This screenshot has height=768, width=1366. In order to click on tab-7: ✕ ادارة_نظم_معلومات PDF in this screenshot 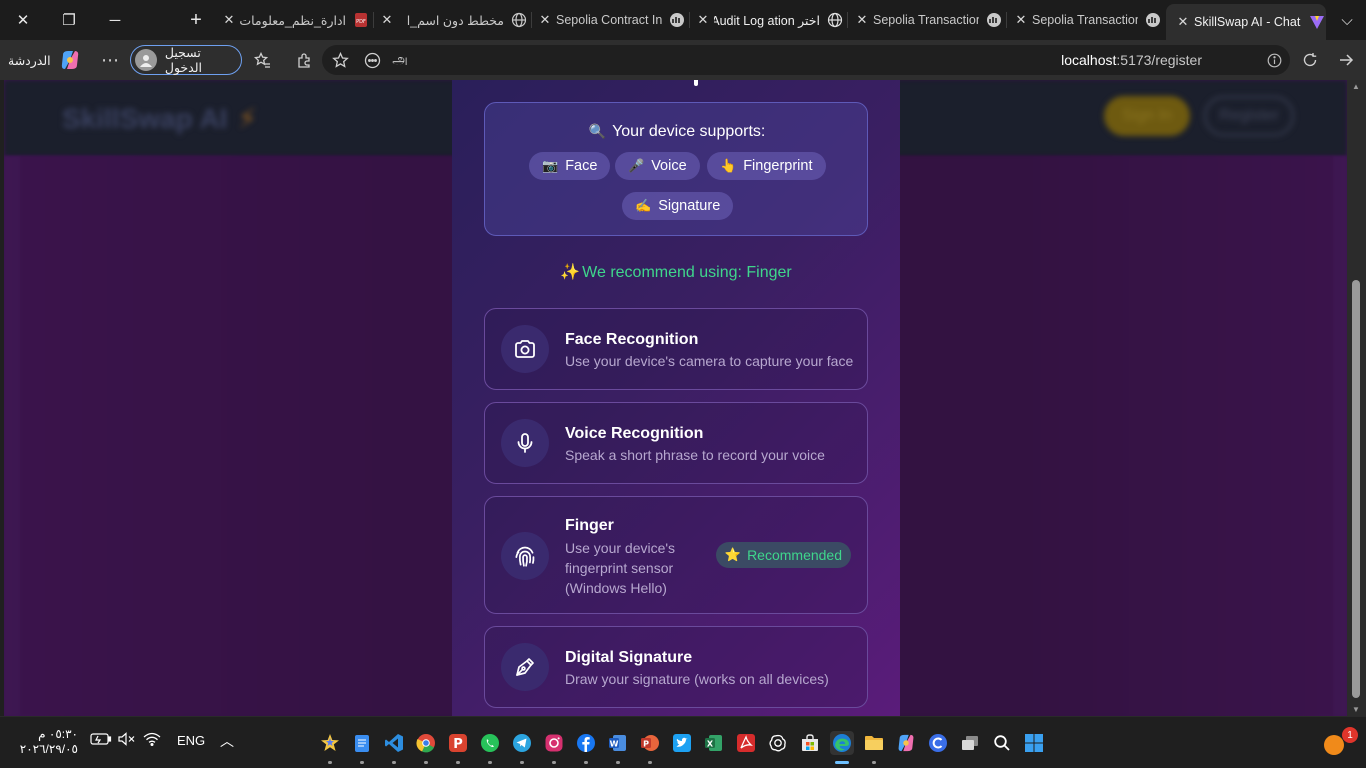, I will do `click(296, 20)`.